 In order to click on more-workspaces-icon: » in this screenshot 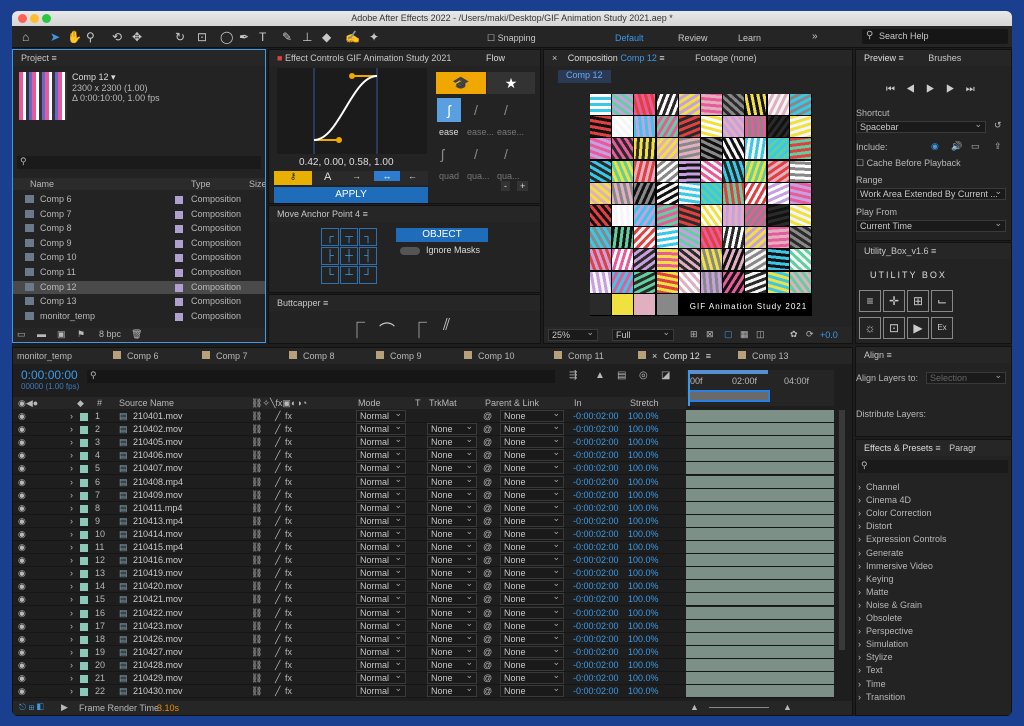, I will do `click(815, 37)`.